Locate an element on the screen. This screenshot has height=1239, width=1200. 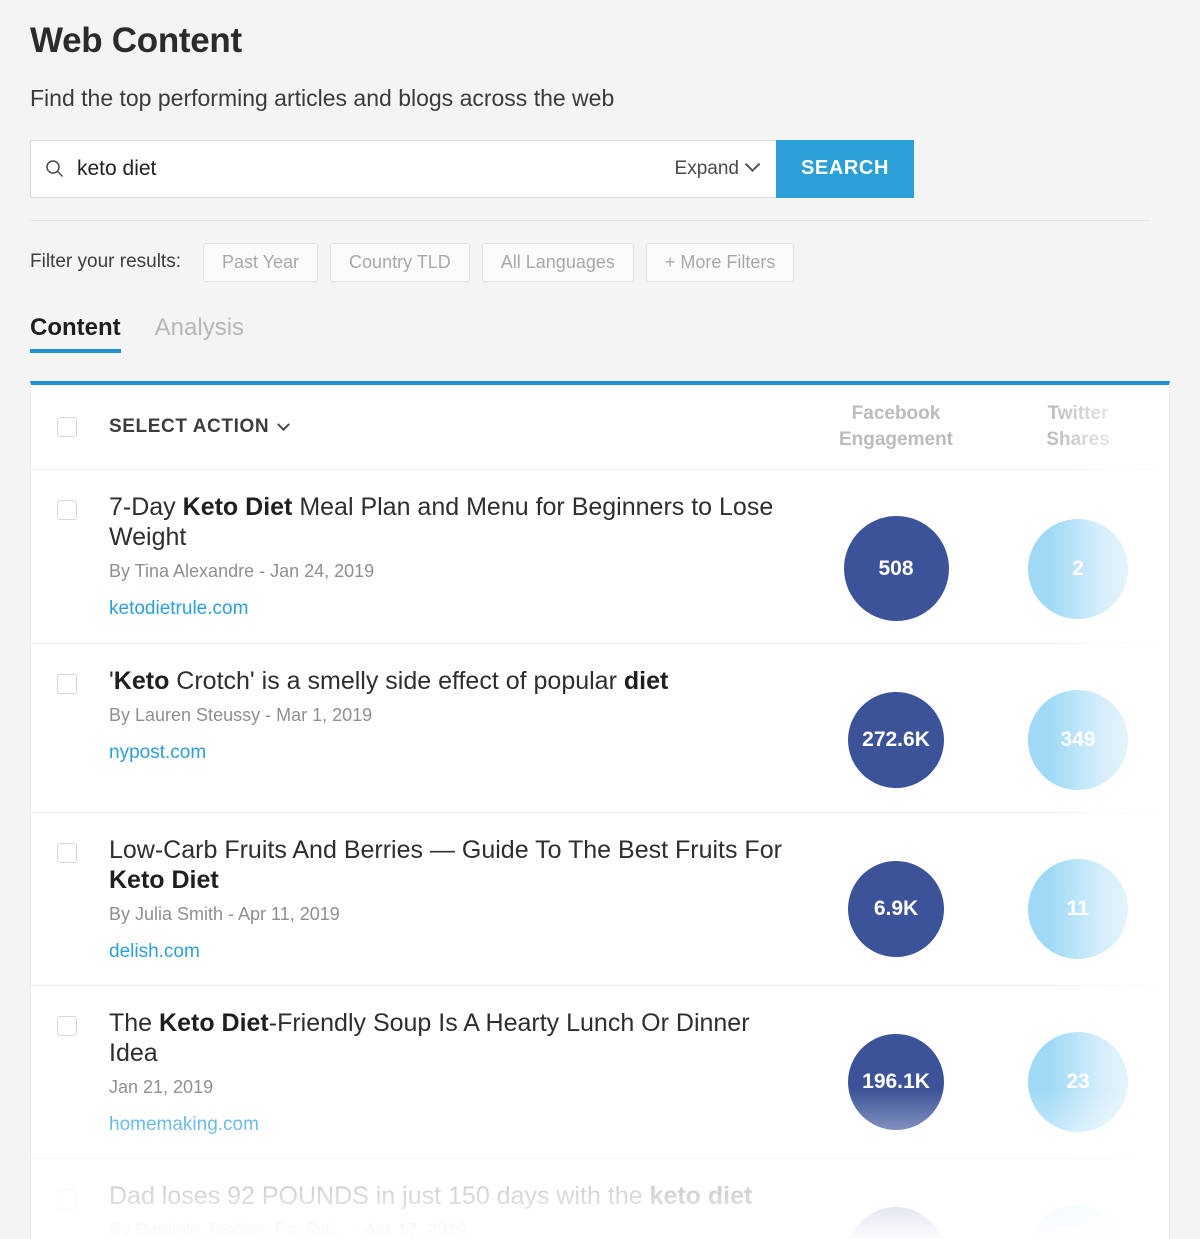
facebook-engagement-bubble-cell: 6.9K is located at coordinates (896, 897).